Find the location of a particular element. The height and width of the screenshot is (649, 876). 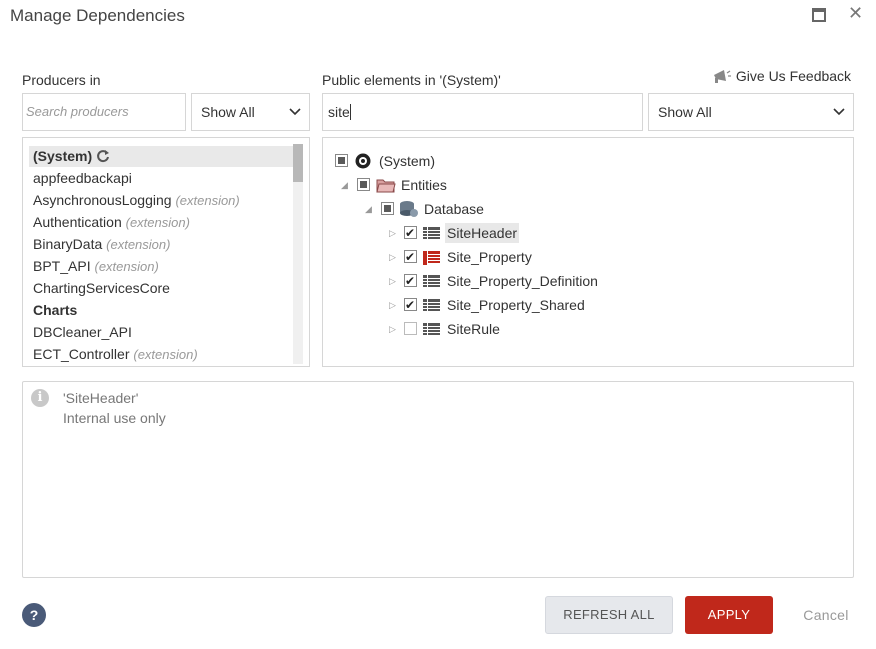

producer-name: (System) is located at coordinates (63, 156).